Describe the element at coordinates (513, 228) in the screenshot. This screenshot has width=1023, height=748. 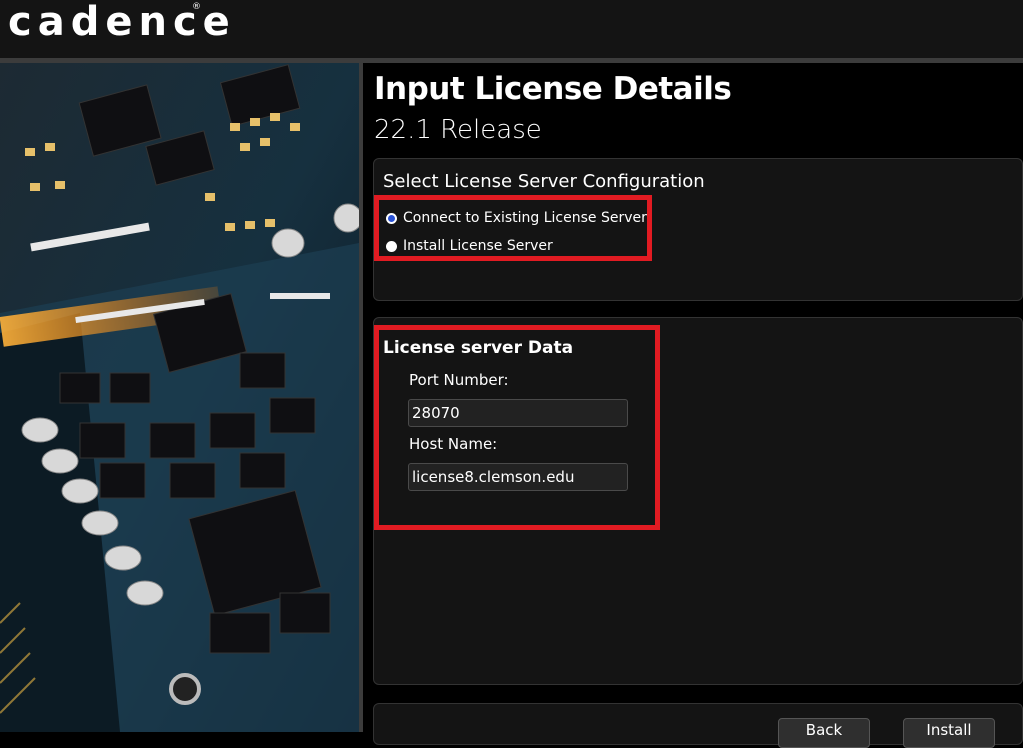
I see `highlight-config-options` at that location.